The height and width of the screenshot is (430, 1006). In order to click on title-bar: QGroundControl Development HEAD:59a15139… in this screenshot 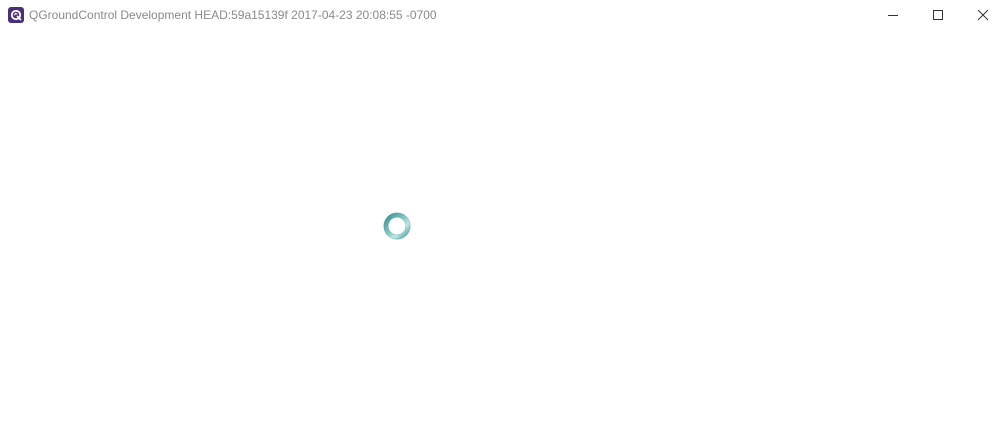, I will do `click(503, 15)`.